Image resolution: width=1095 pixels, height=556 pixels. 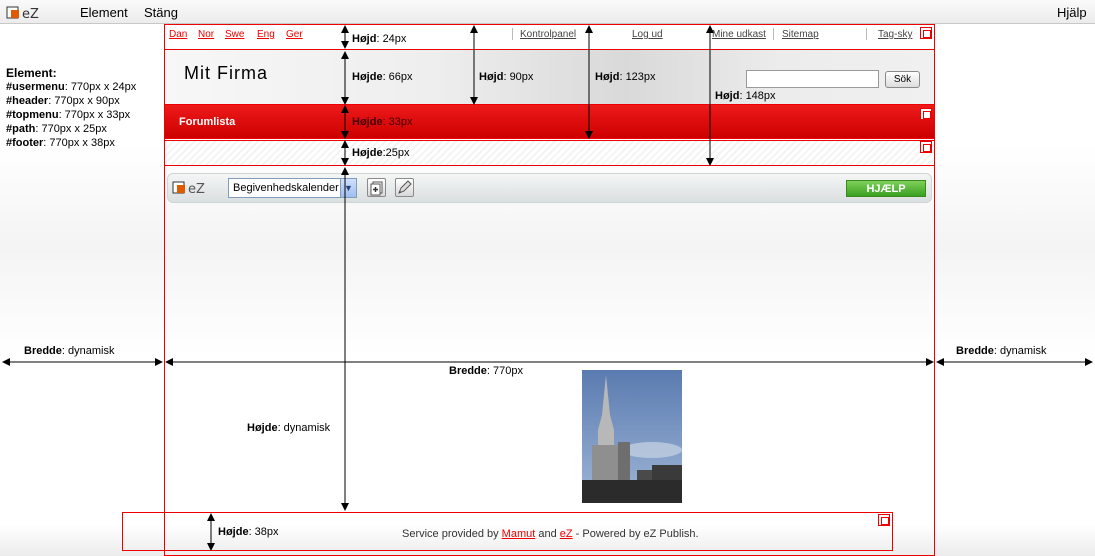 I want to click on label-width-right: Bredde: dynamisk, so click(x=1001, y=351).